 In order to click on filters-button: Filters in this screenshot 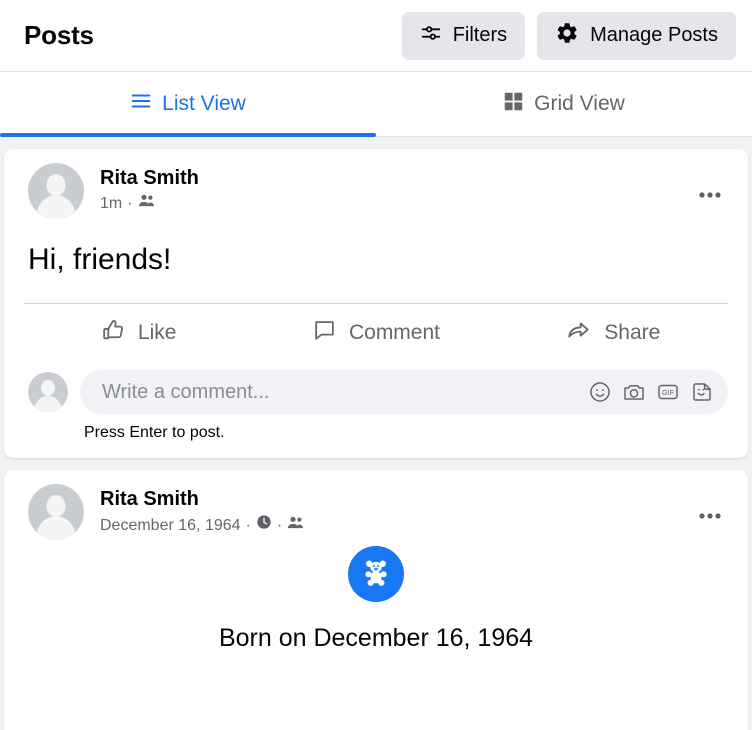, I will do `click(463, 35)`.